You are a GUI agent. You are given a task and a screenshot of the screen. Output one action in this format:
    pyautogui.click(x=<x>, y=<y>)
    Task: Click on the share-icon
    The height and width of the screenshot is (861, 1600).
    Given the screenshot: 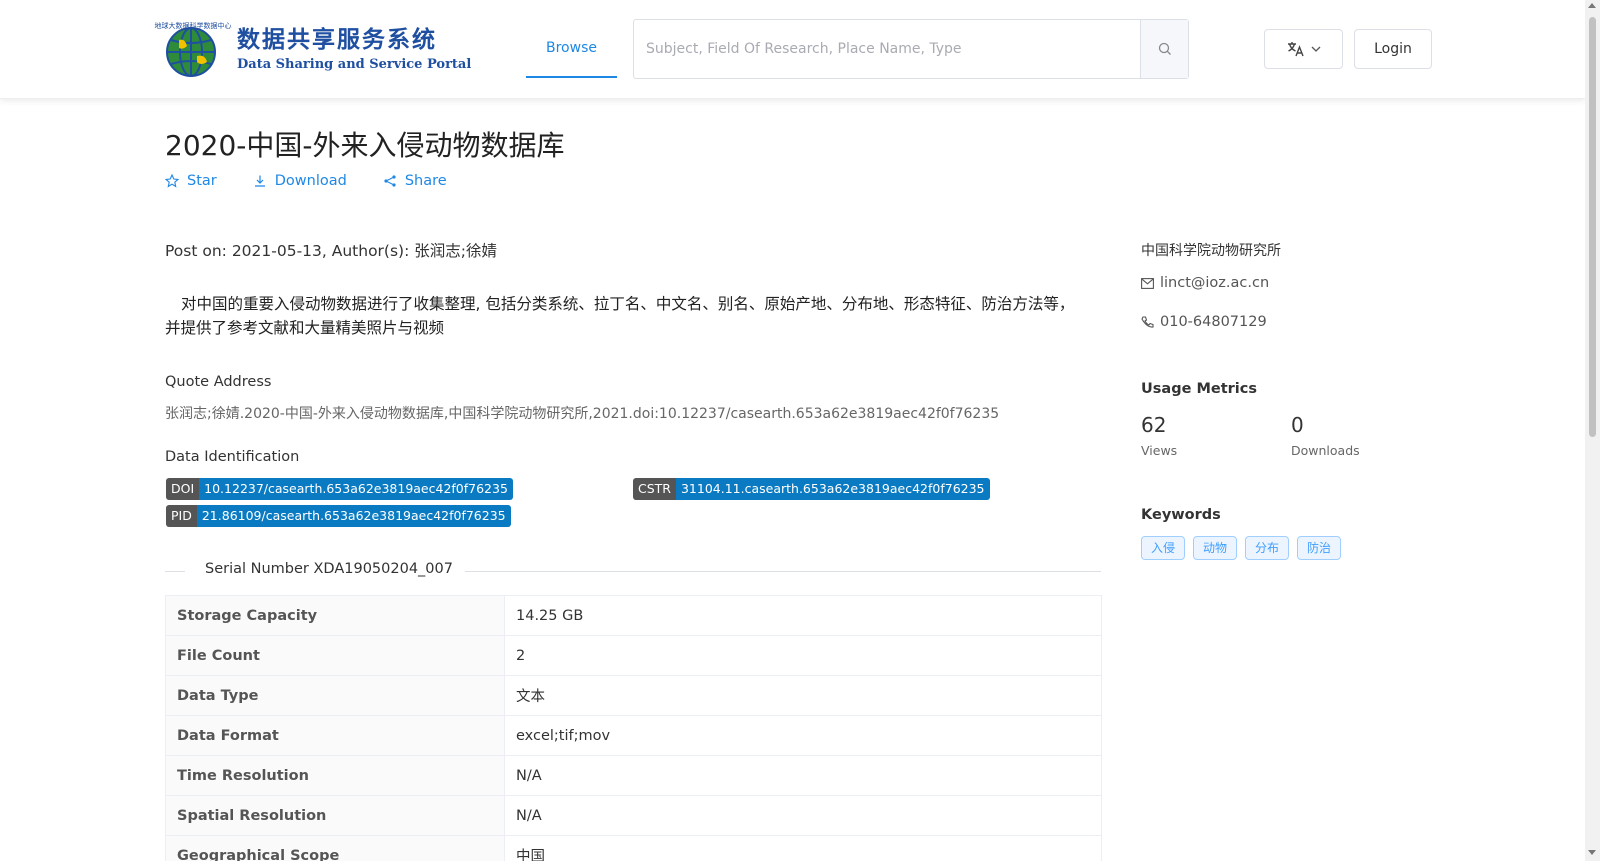 What is the action you would take?
    pyautogui.click(x=390, y=181)
    